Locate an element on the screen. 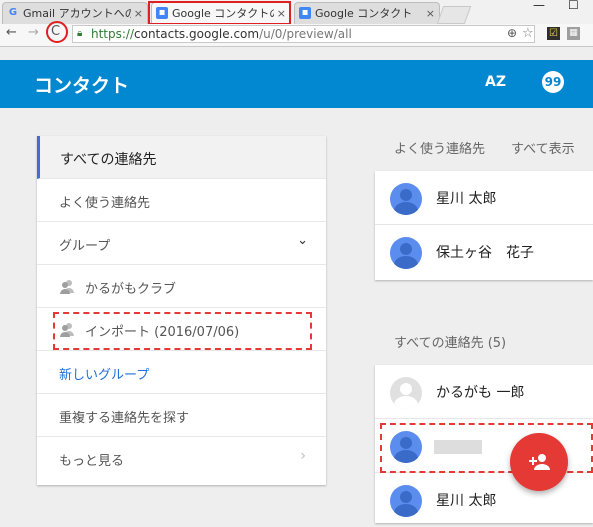 Image resolution: width=593 pixels, height=527 pixels. chevron-right-icon: › is located at coordinates (303, 456).